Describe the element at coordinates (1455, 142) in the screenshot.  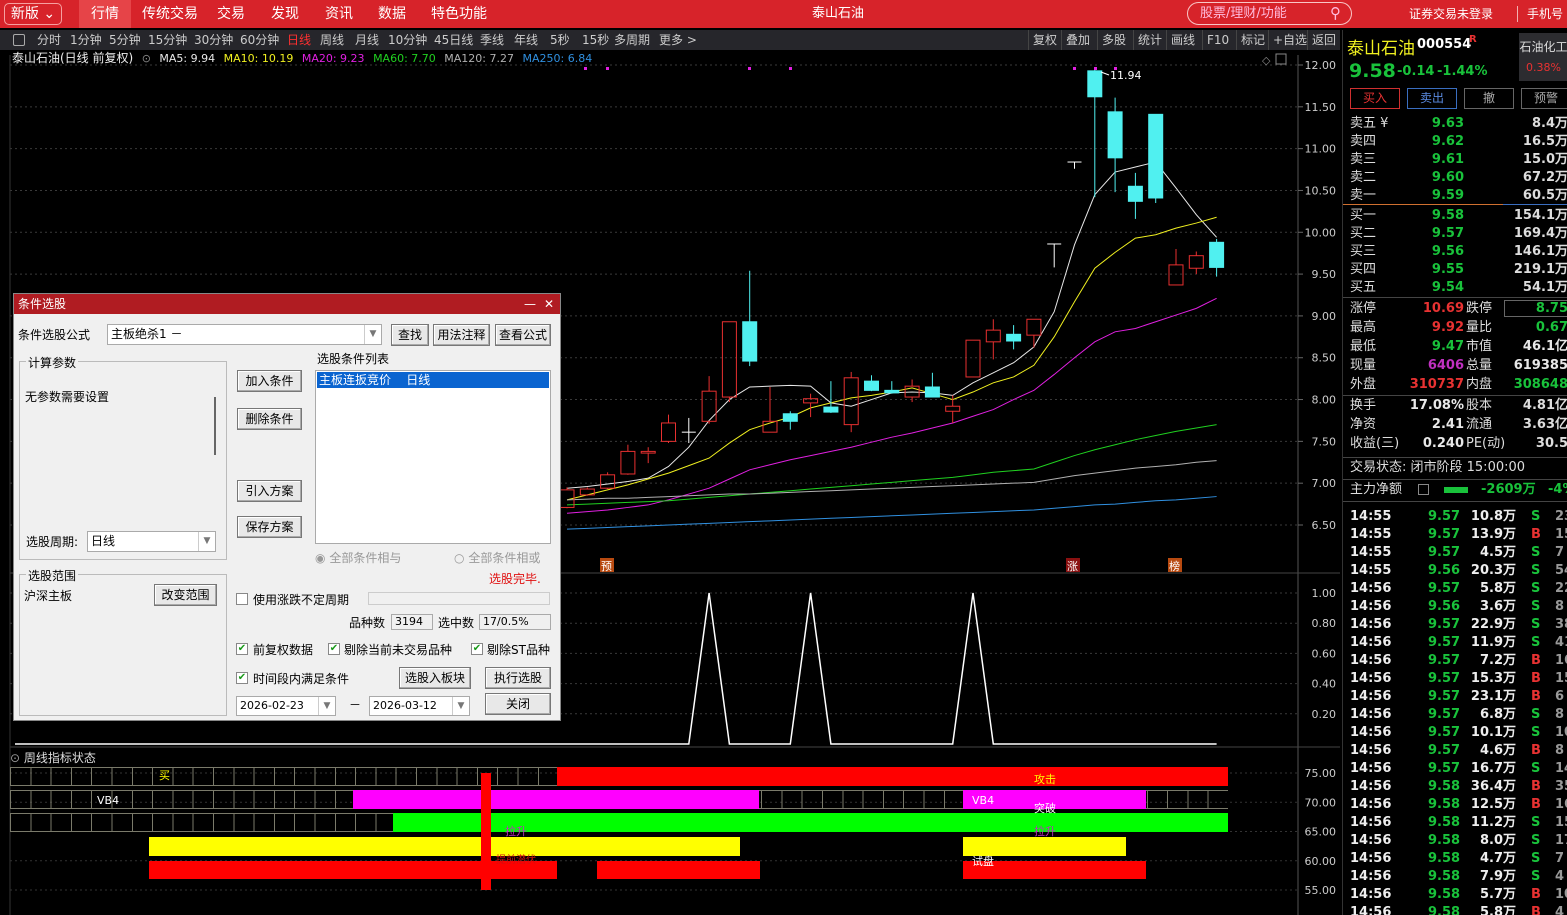
I see `ask-row: 卖四 9.62 16.5万` at that location.